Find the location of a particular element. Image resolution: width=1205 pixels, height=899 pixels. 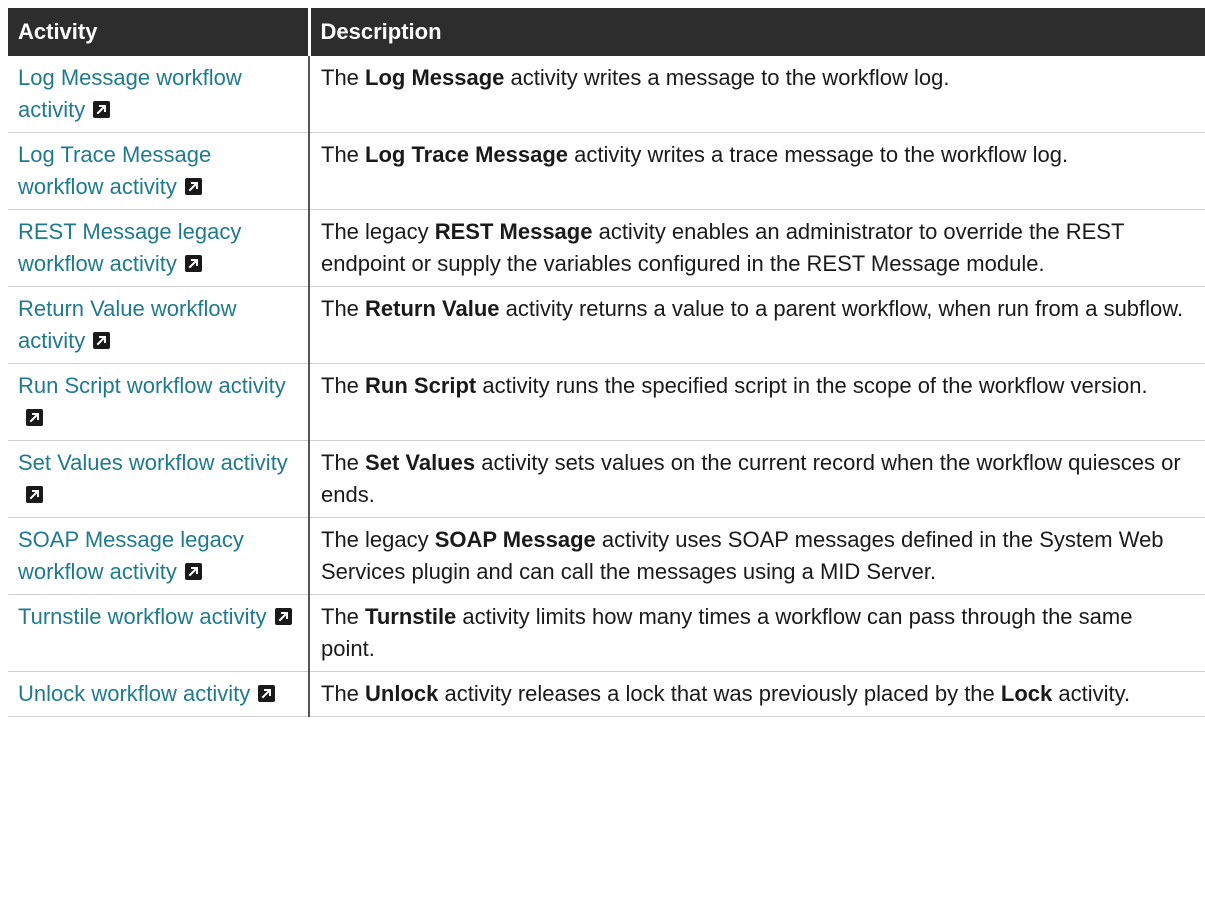

activity-link-text: Run Script workflow activity is located at coordinates (152, 385).